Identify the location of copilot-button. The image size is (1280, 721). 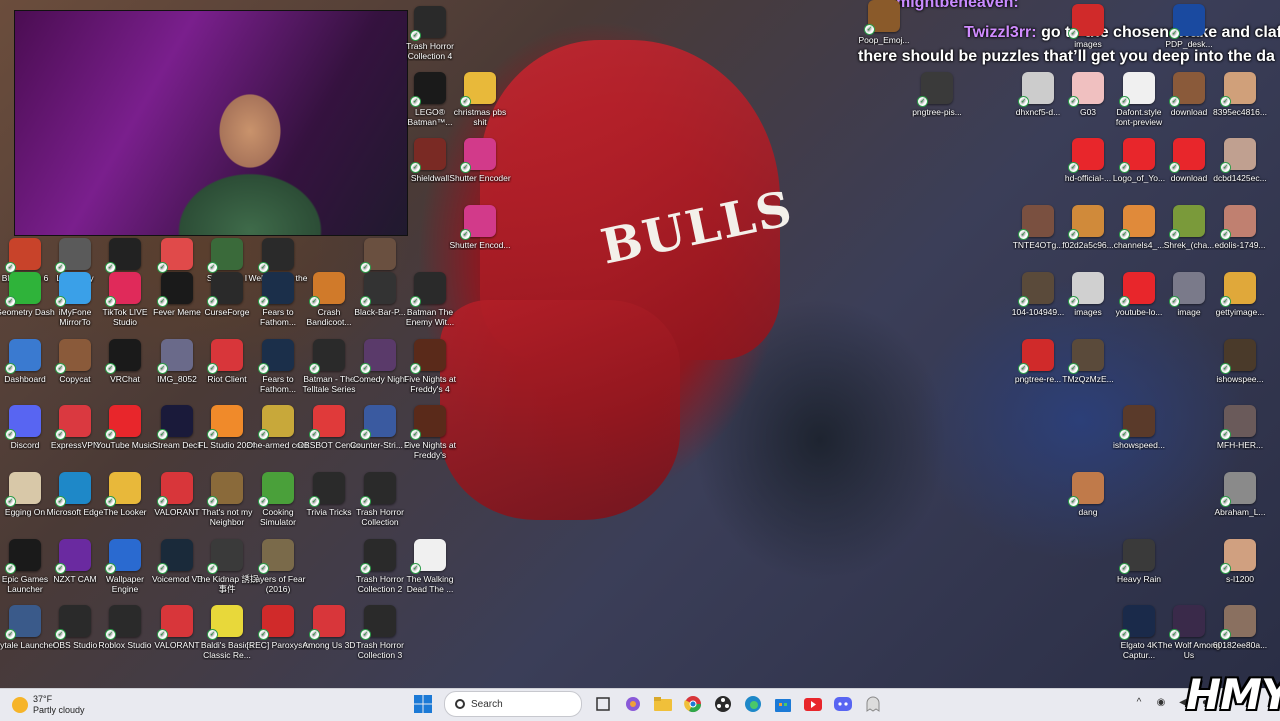
(633, 704).